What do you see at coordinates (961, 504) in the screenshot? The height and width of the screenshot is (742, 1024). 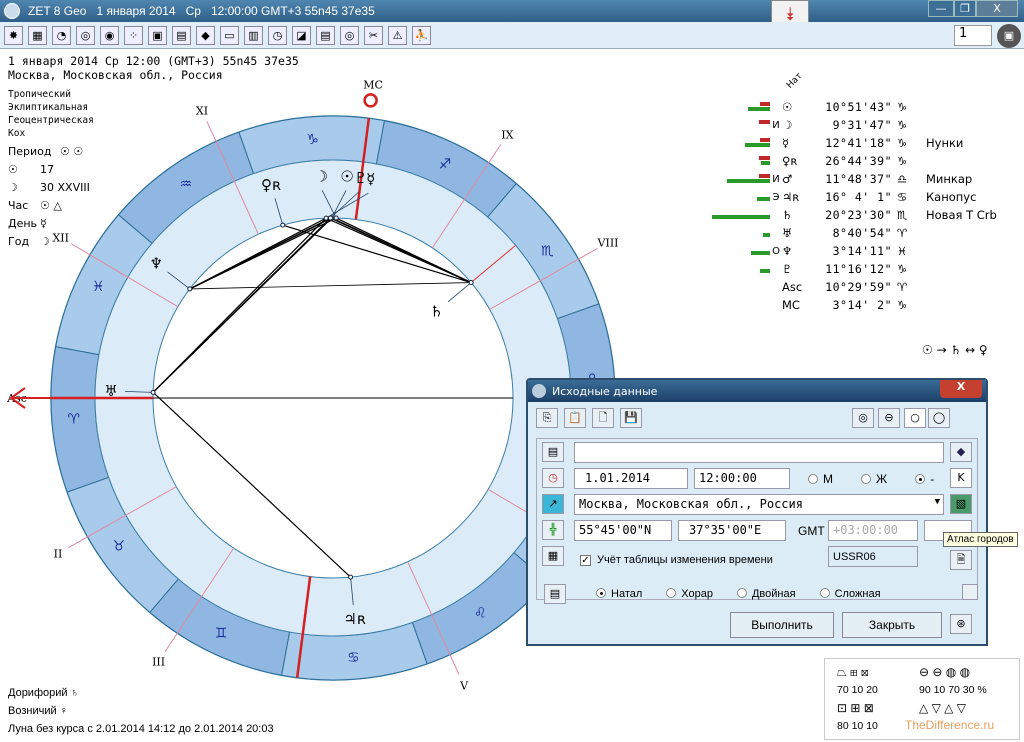 I see `city-atlas-icon: ▧` at bounding box center [961, 504].